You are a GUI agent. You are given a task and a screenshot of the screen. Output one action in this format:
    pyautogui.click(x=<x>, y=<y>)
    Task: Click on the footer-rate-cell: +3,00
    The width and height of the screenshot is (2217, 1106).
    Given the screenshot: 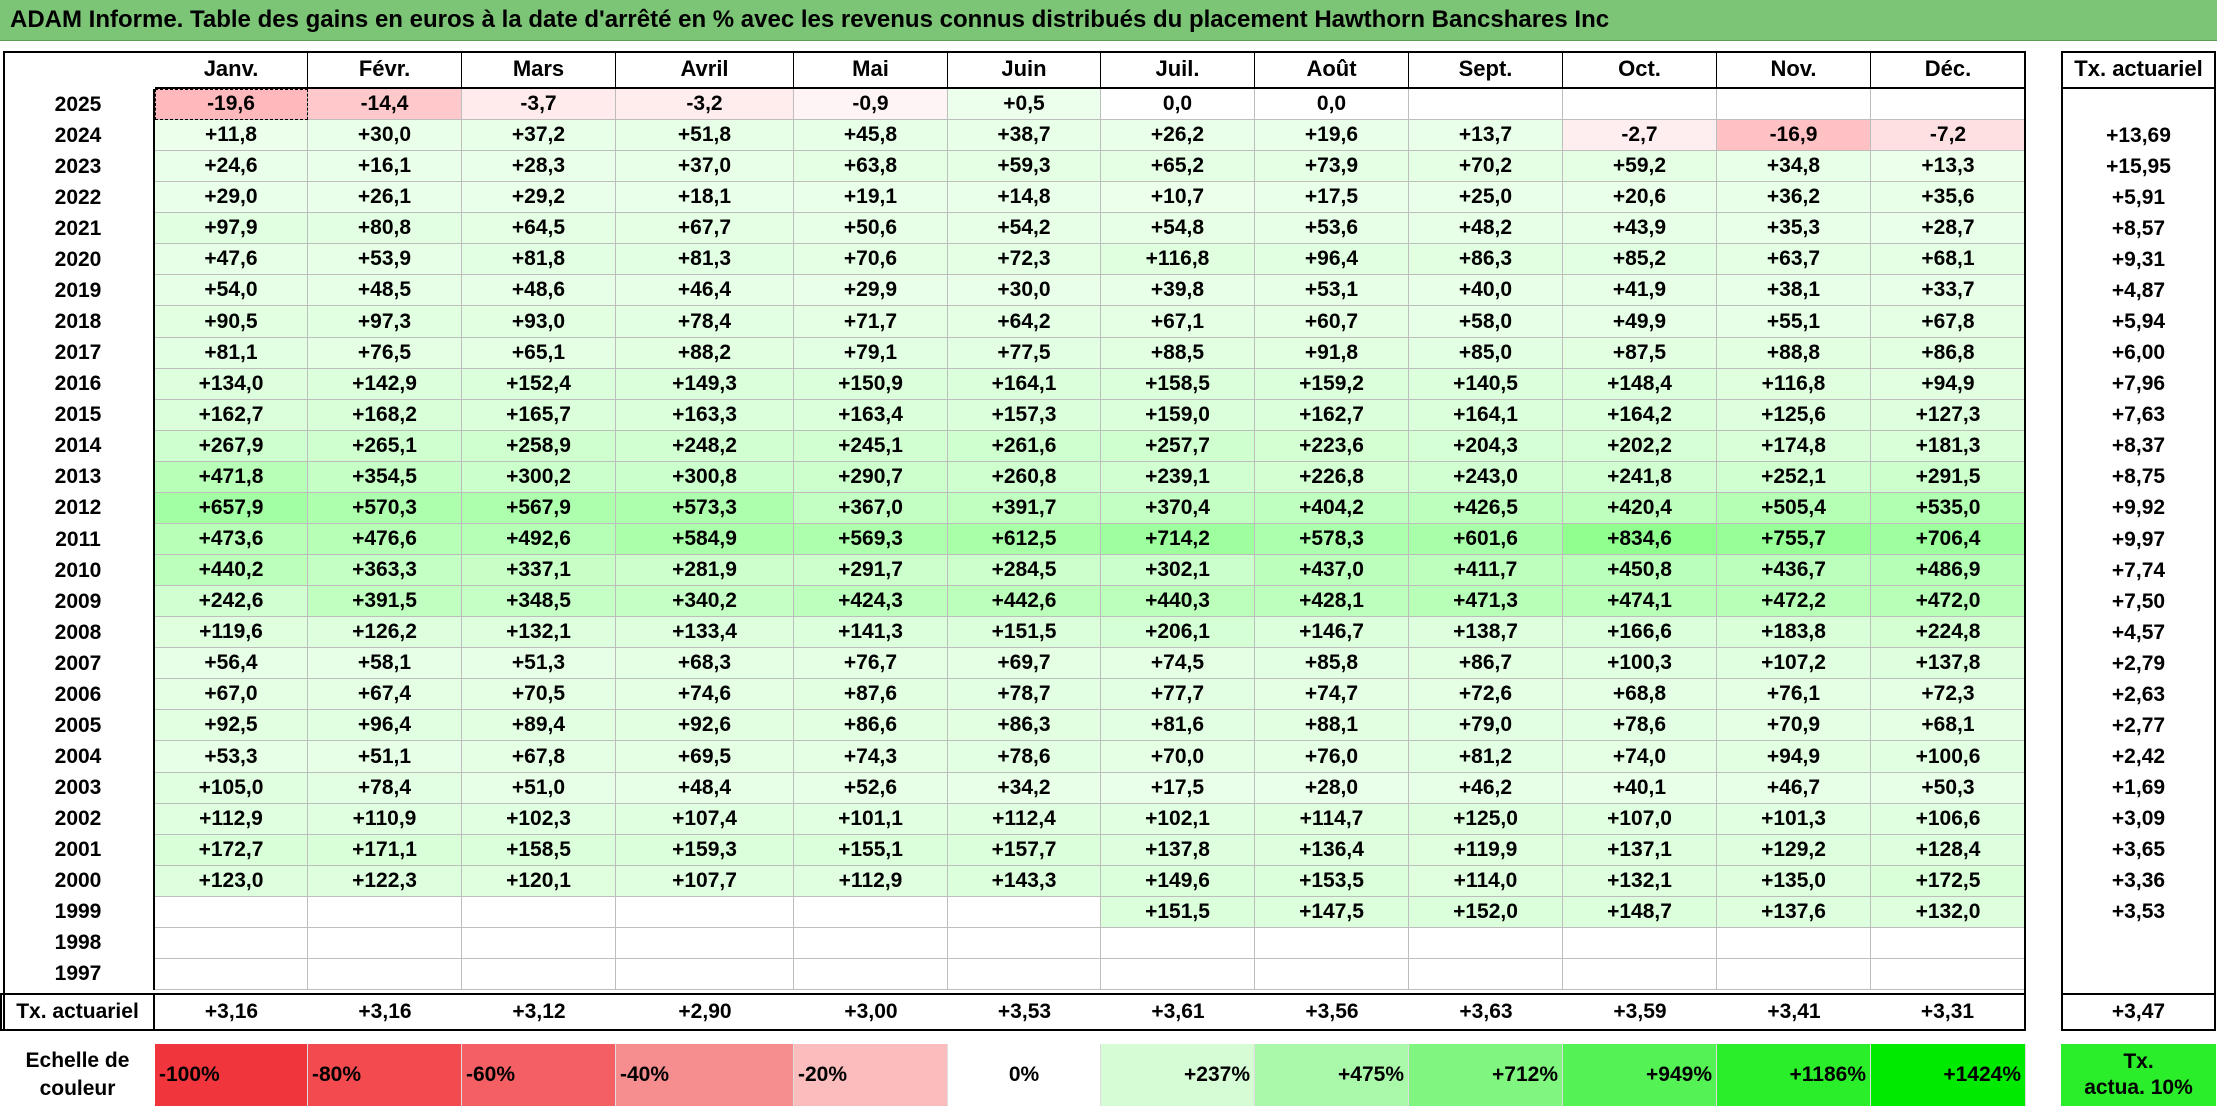 What is the action you would take?
    pyautogui.click(x=871, y=1012)
    